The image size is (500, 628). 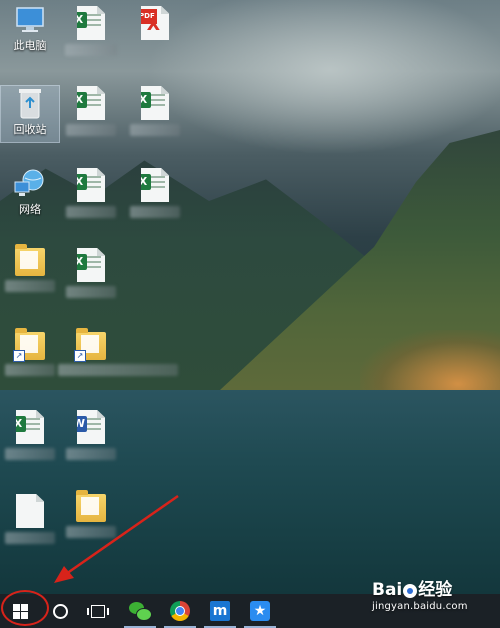 What do you see at coordinates (435, 590) in the screenshot?
I see `watermark-brand-suffix: 经验` at bounding box center [435, 590].